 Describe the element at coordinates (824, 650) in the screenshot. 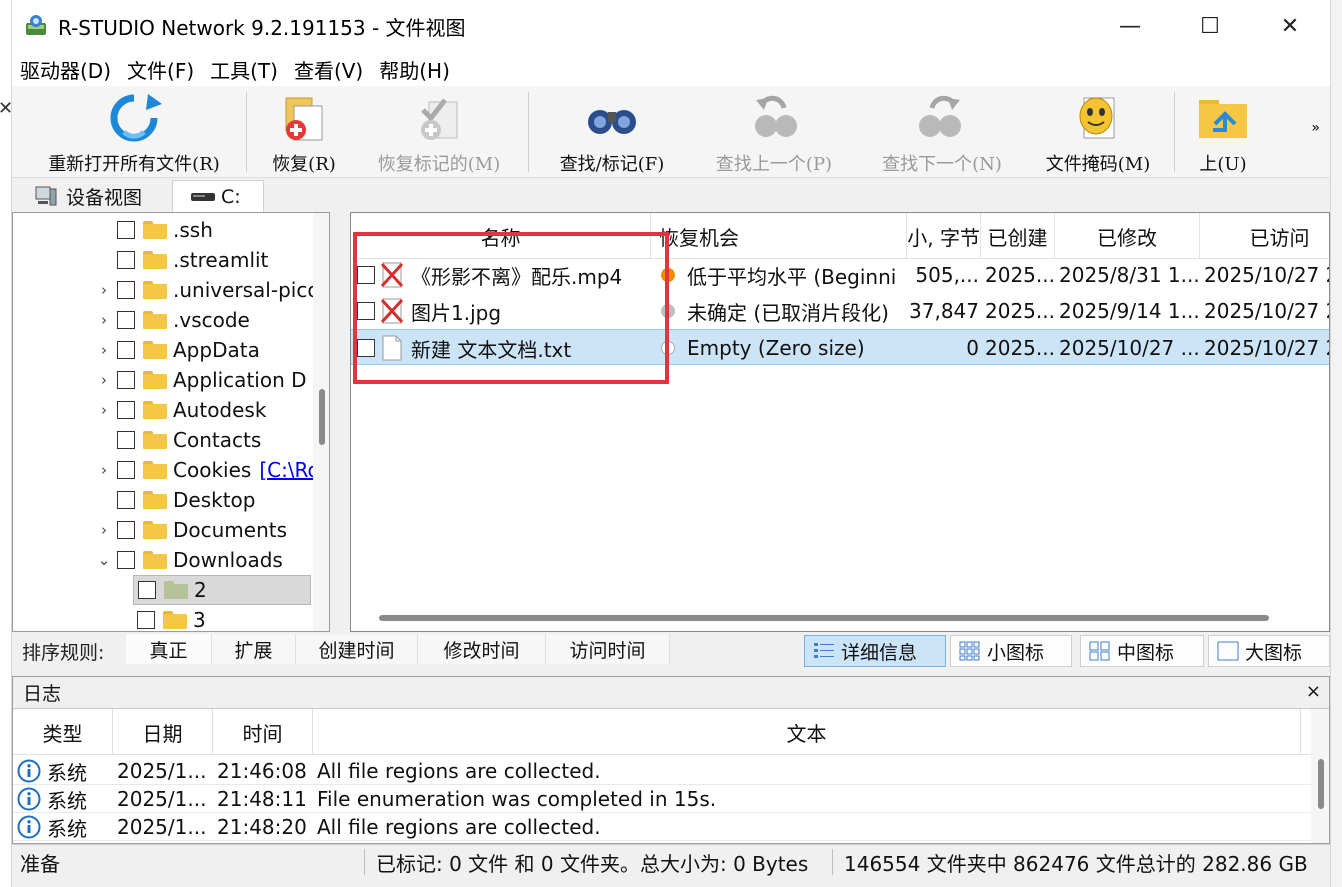

I see `details-view-icon` at that location.